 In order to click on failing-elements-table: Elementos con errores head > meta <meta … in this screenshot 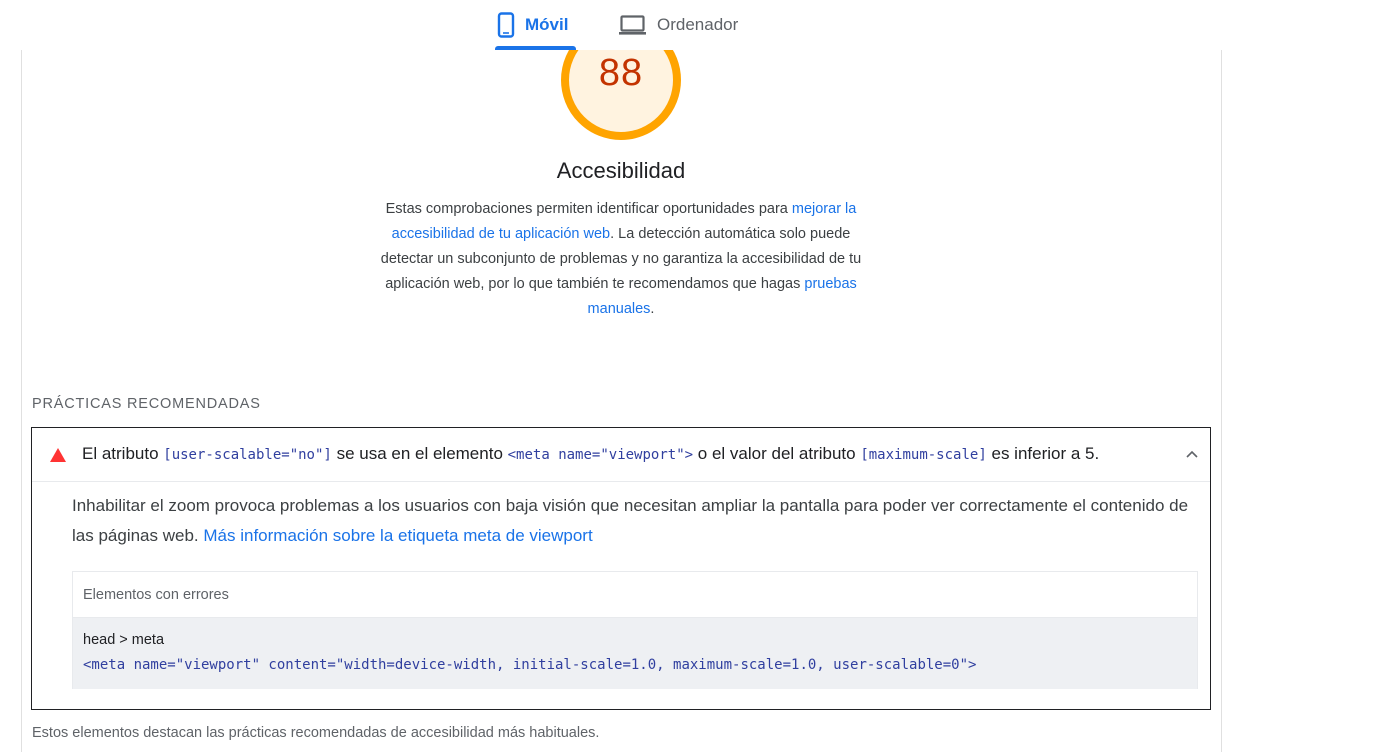, I will do `click(635, 630)`.